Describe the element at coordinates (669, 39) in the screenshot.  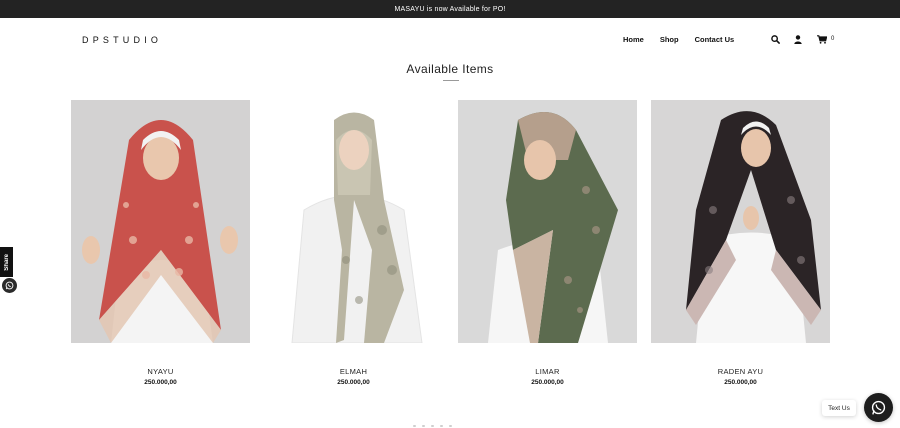
I see `nav-shop: Shop` at that location.